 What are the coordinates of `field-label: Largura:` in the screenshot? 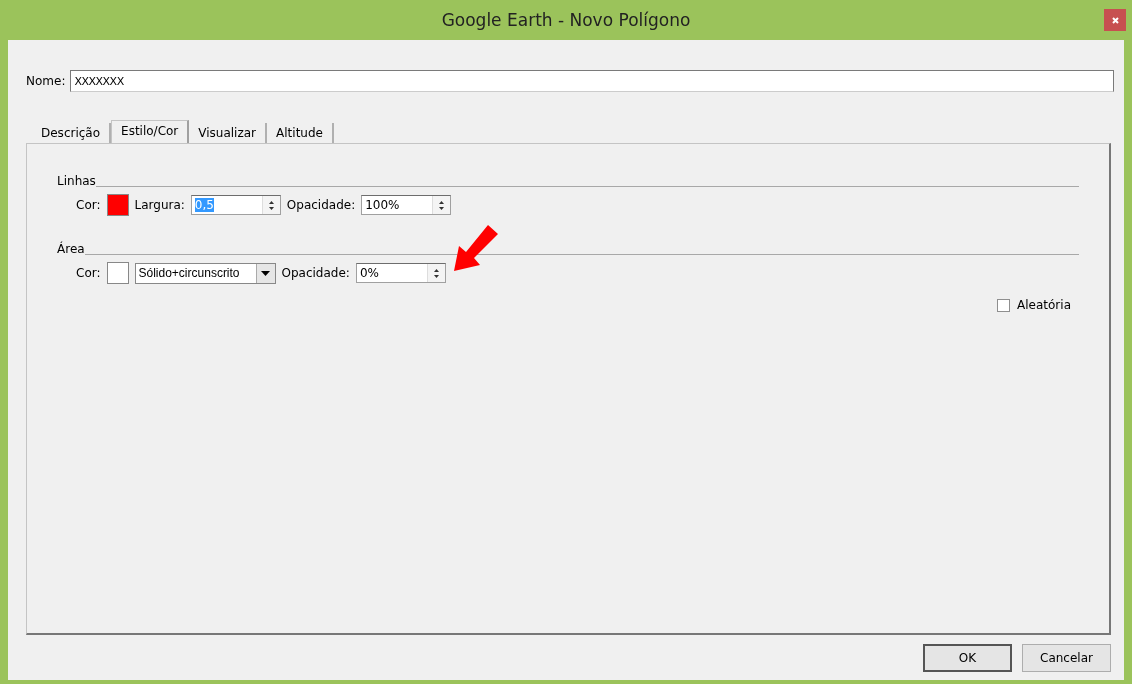 It's located at (159, 205).